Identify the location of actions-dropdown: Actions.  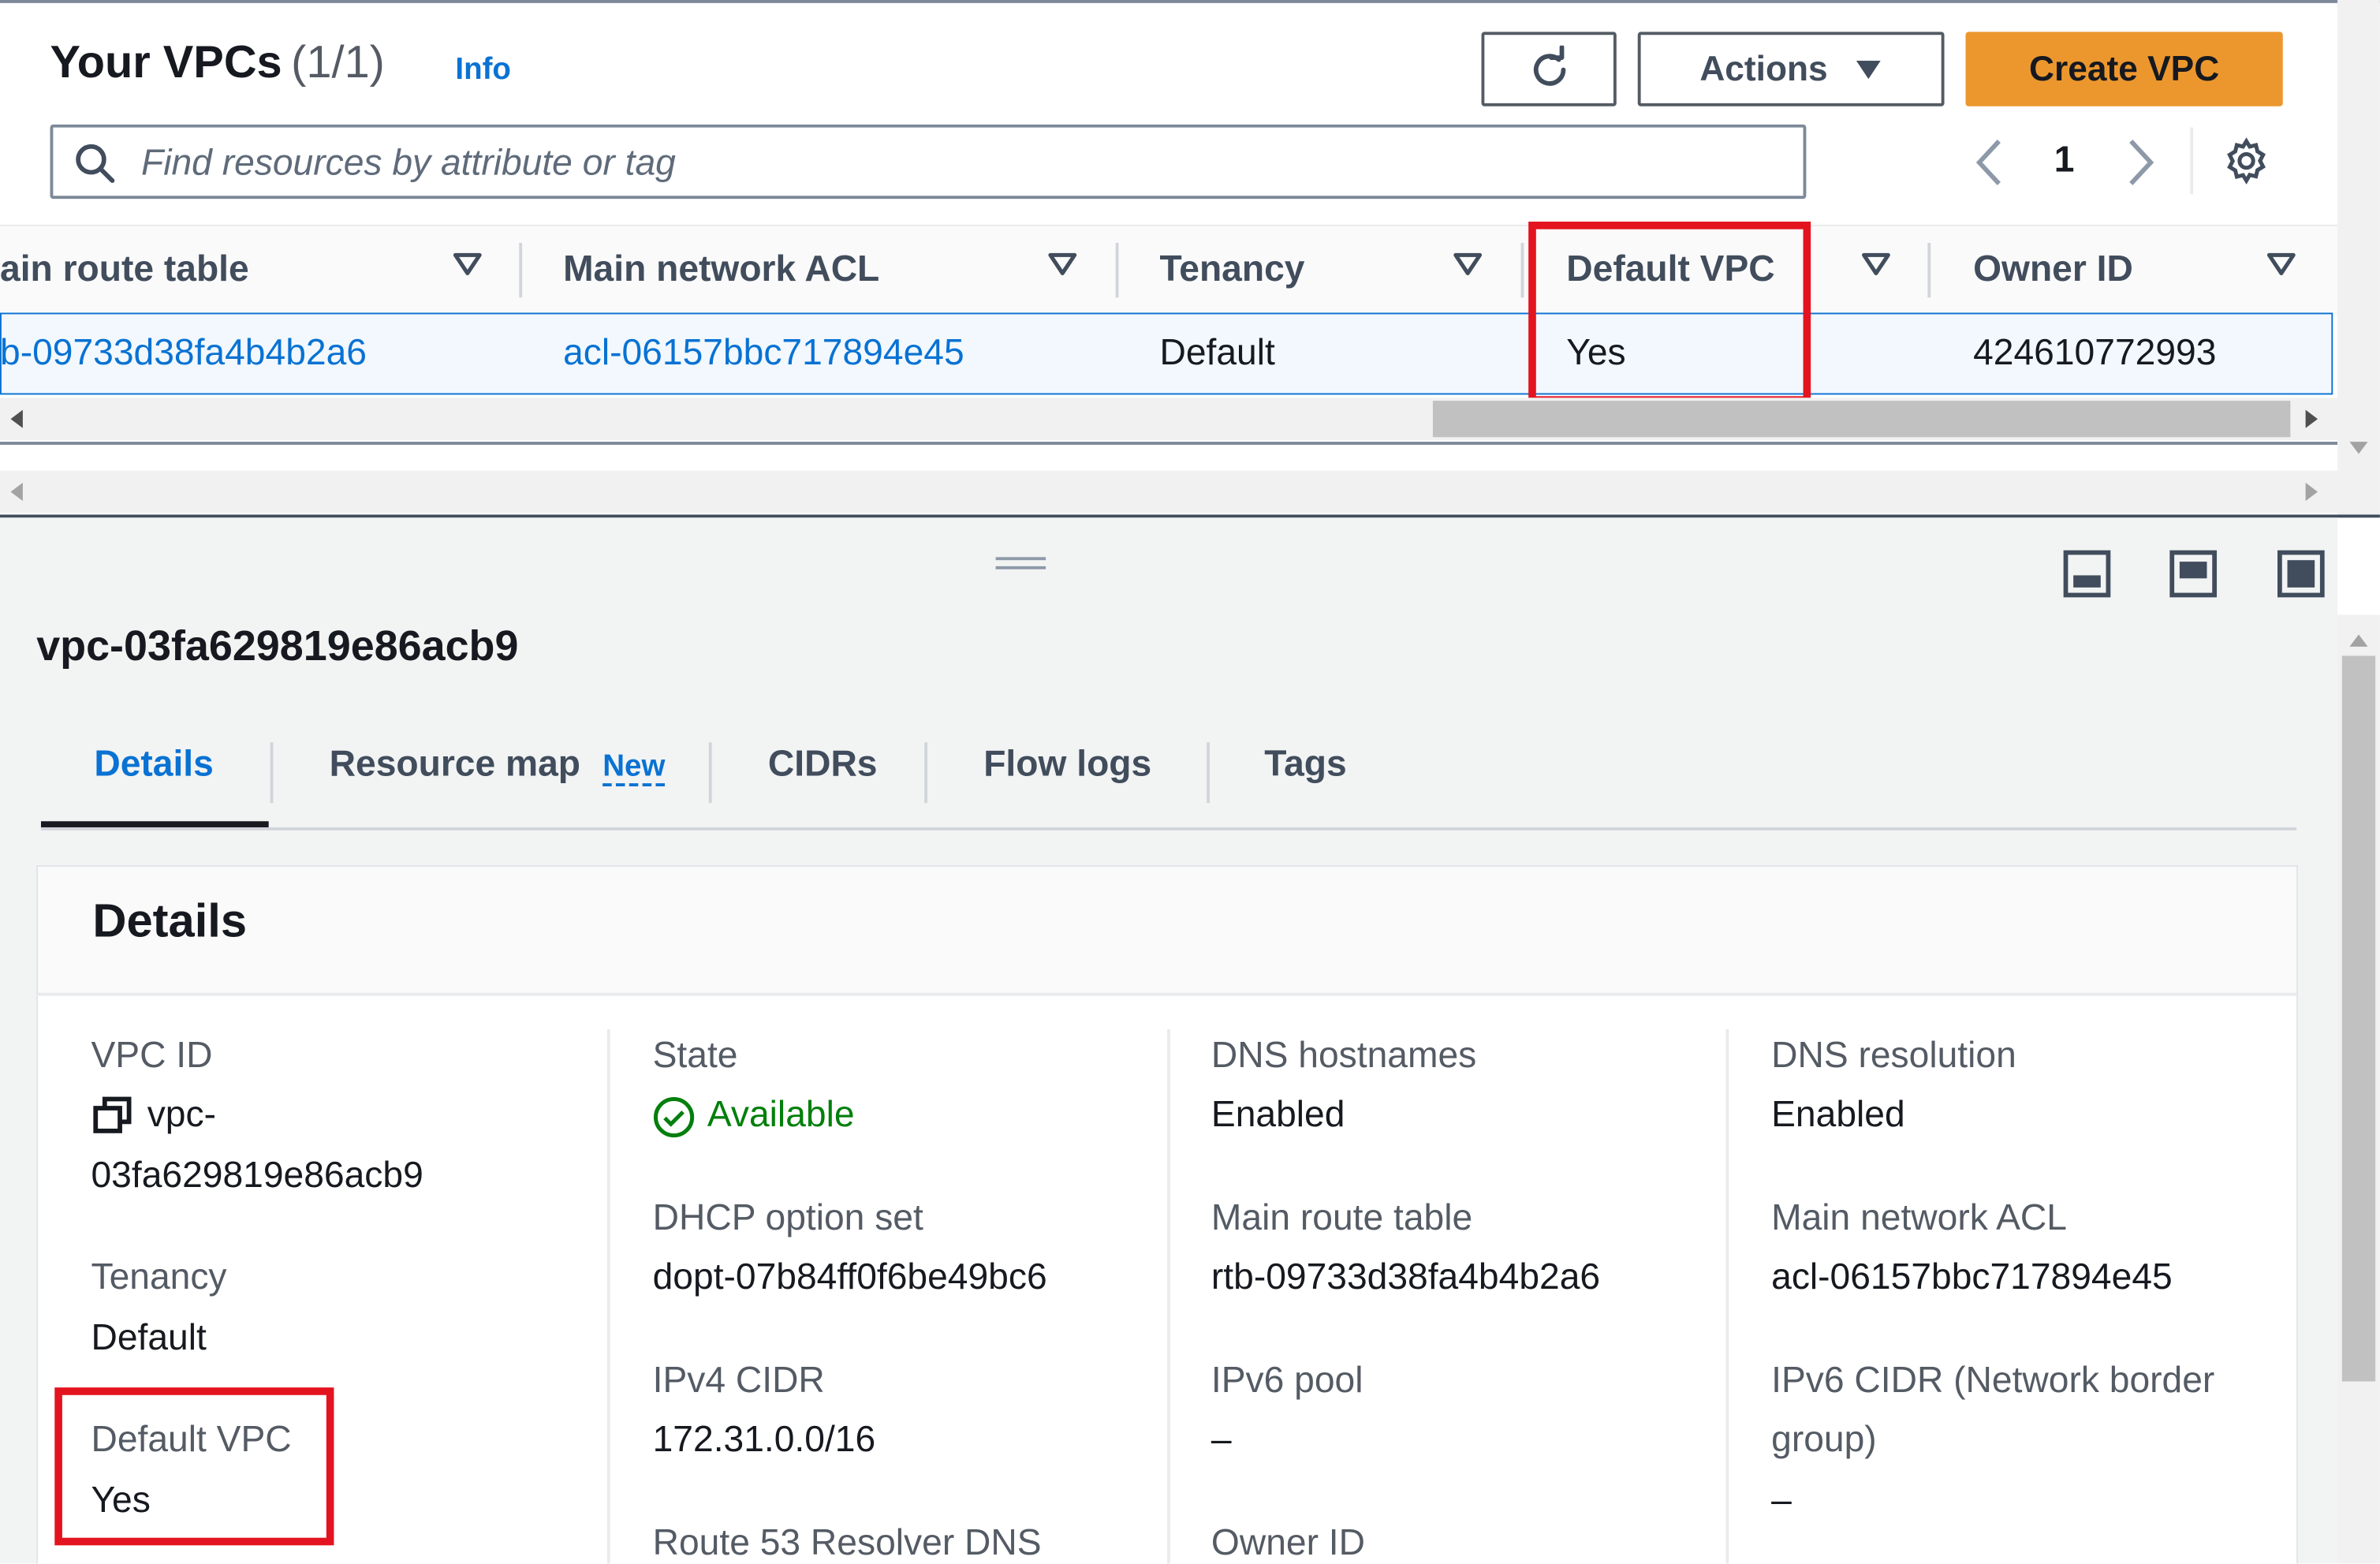
(1791, 69).